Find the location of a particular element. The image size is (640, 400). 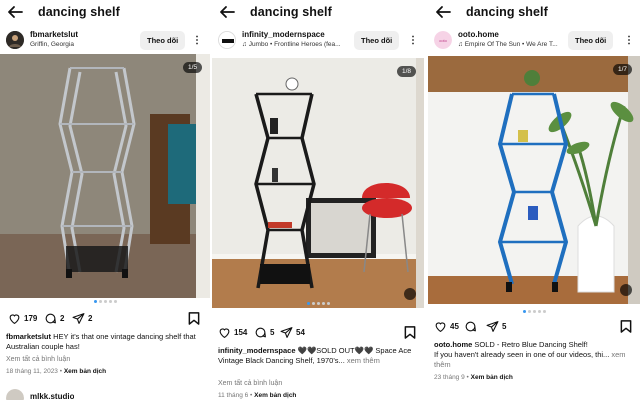

post-date: 18 tháng 11, 2023 is located at coordinates (32, 371).